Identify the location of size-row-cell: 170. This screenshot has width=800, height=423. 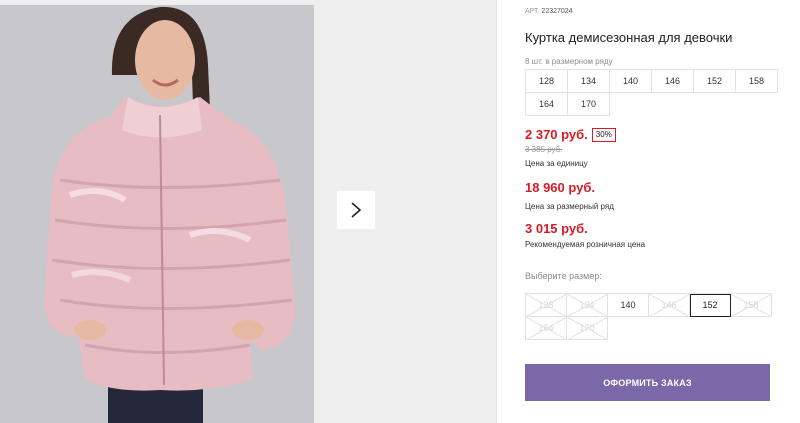
(589, 104).